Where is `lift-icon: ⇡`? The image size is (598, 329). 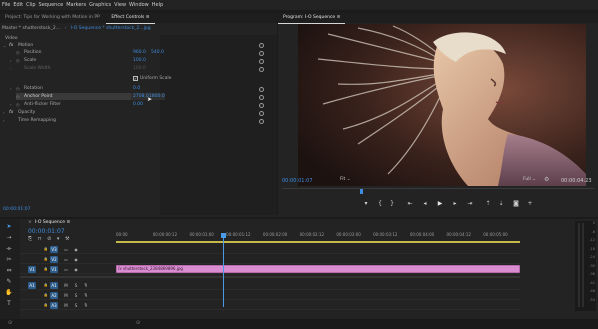 lift-icon: ⇡ is located at coordinates (488, 203).